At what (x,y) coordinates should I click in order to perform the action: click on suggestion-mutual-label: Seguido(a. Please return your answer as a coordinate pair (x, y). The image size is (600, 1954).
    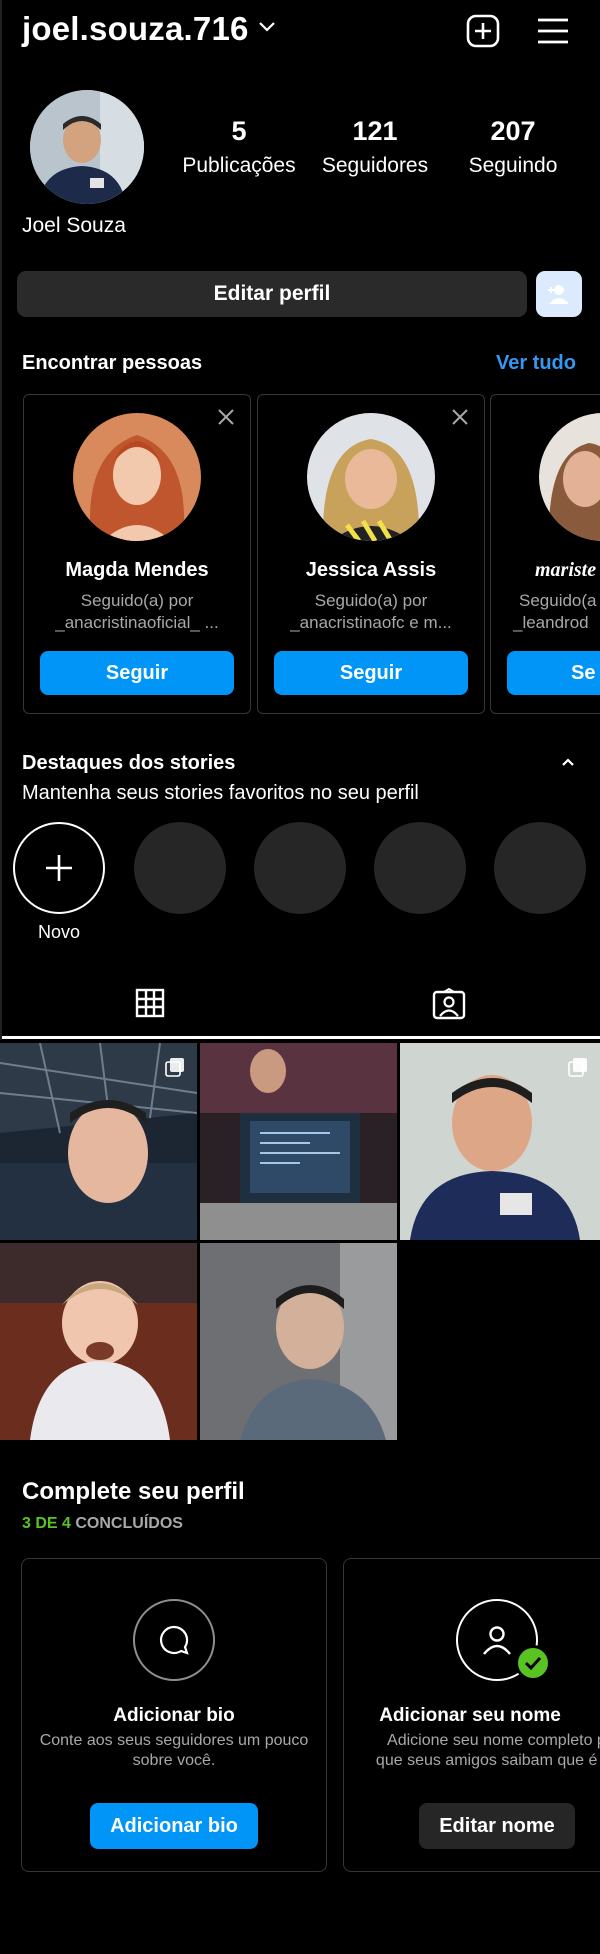
    Looking at the image, I should click on (558, 600).